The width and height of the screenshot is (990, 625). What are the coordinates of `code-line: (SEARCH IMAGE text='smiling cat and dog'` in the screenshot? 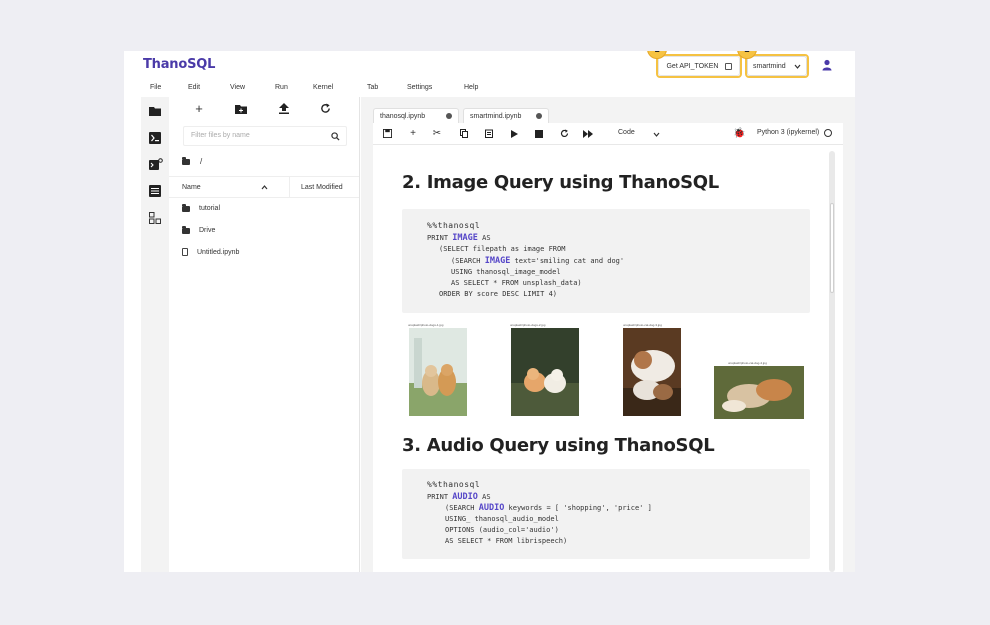 It's located at (538, 261).